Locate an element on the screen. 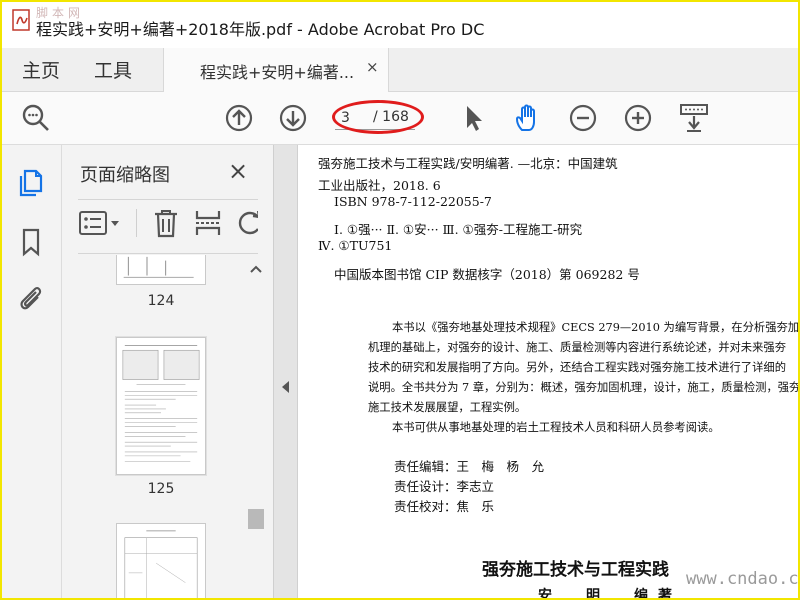 The image size is (800, 600). scroll-thumb is located at coordinates (256, 519).